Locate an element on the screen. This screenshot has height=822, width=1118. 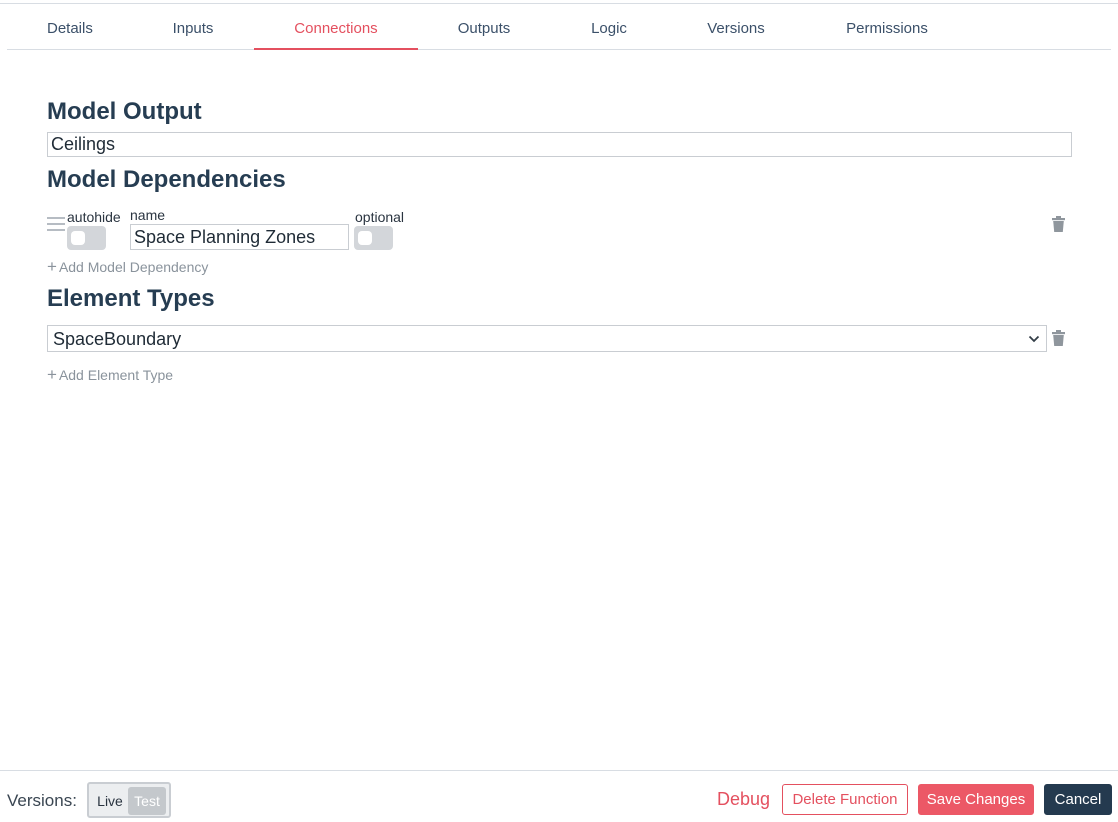
save-changes-button: Save Changes is located at coordinates (976, 799).